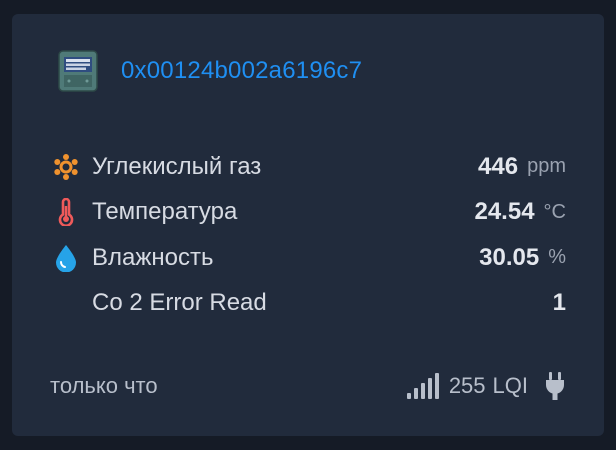  What do you see at coordinates (177, 166) in the screenshot?
I see `sensor-label: Углекислый газ` at bounding box center [177, 166].